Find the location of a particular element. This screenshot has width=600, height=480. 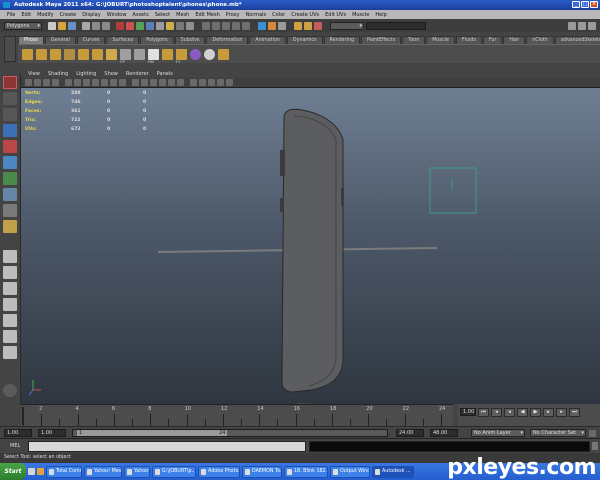

isolate-select-icon is located at coordinates (211, 82).